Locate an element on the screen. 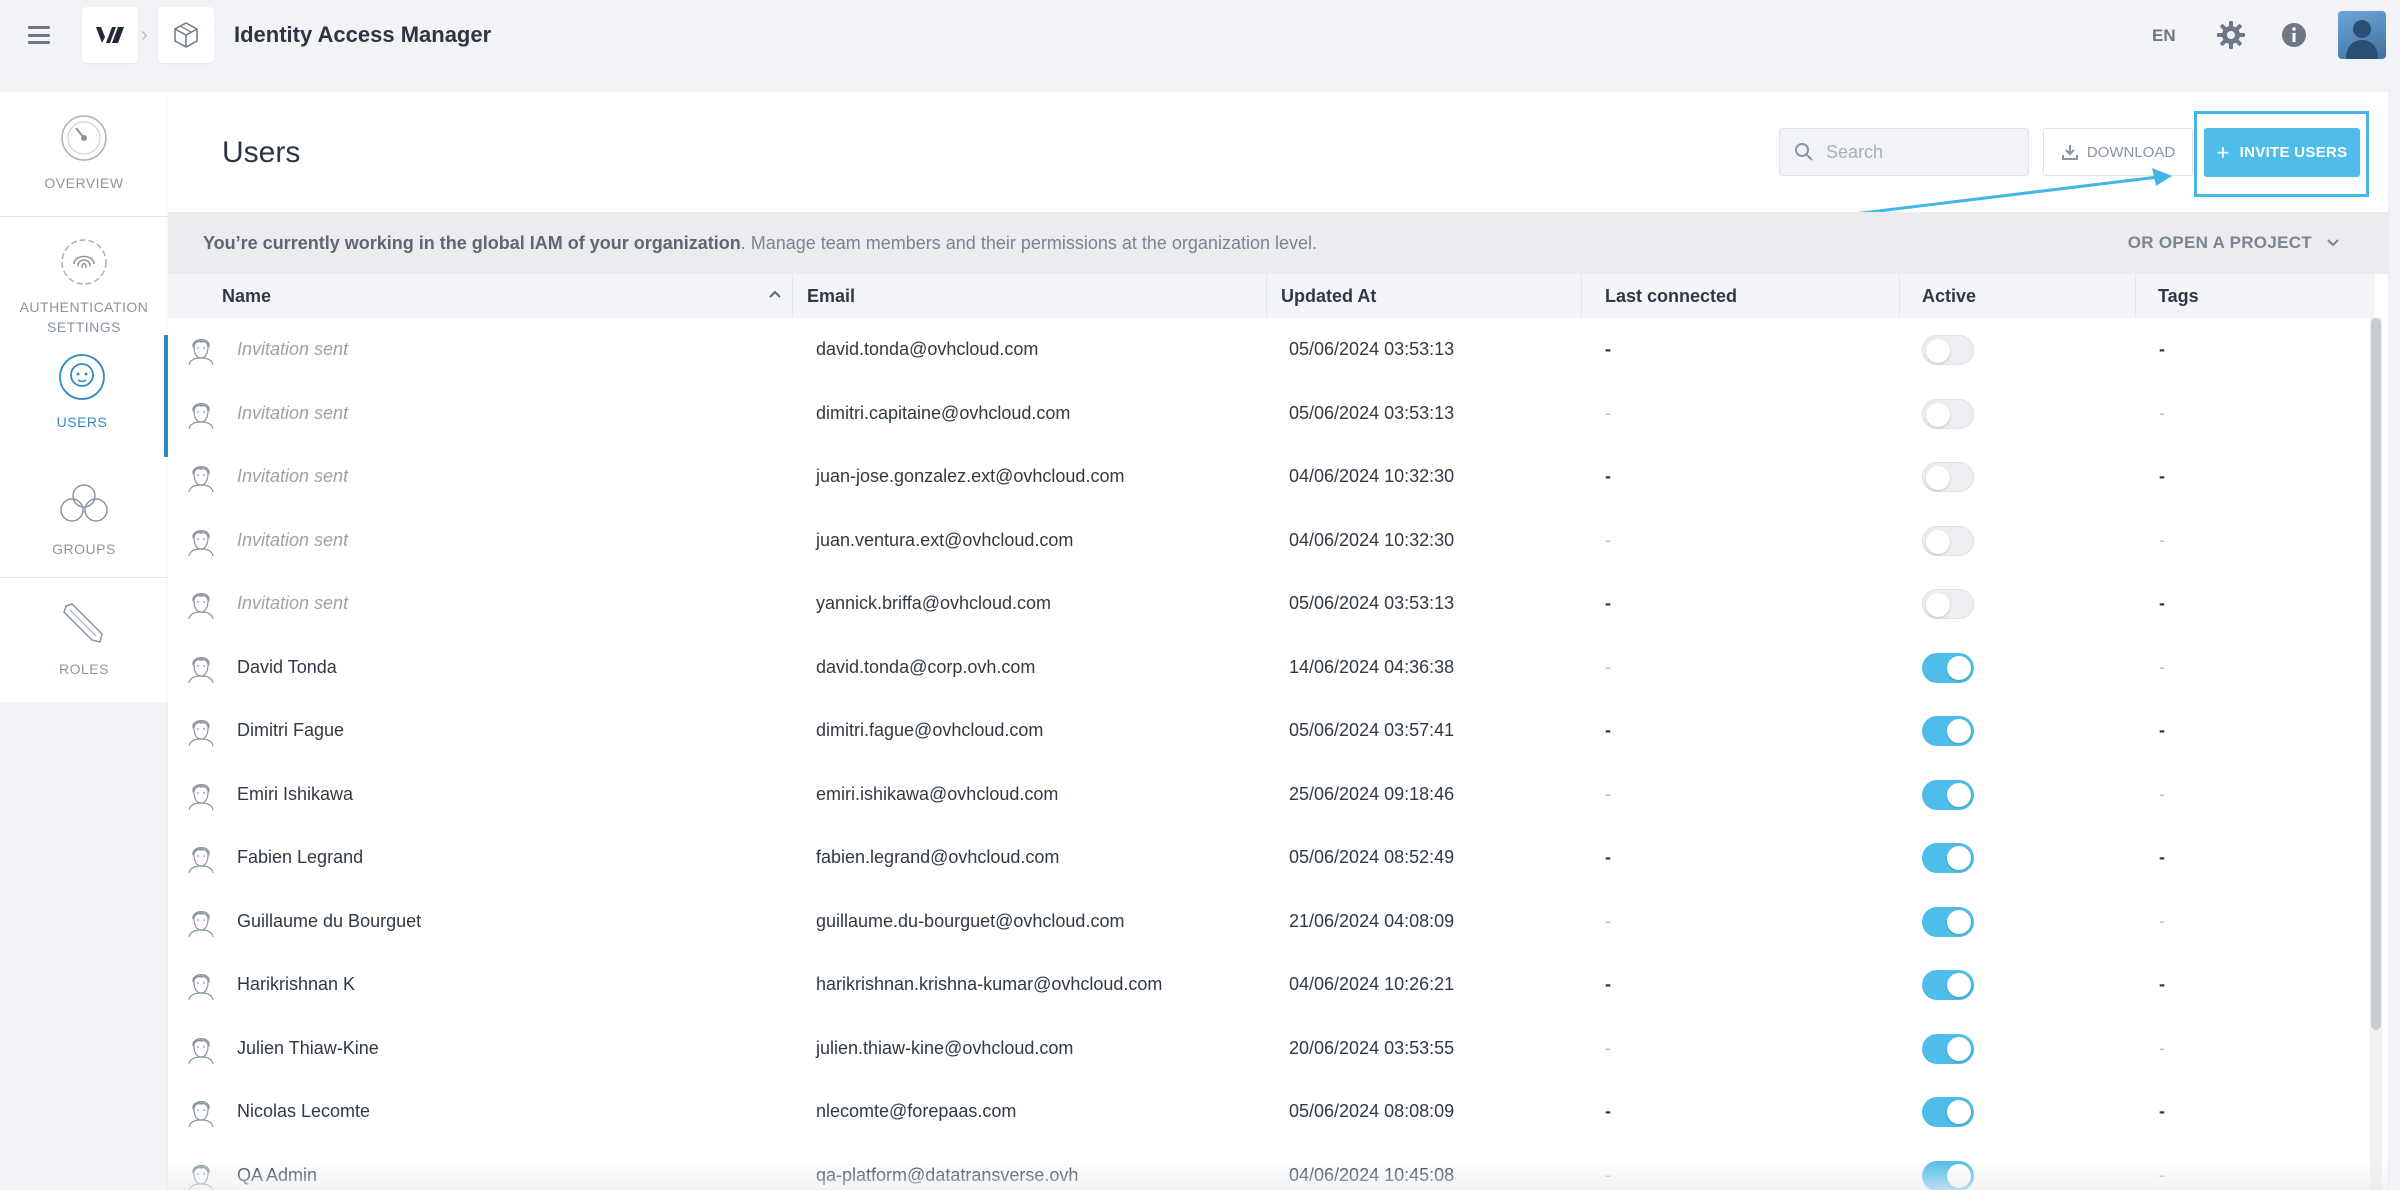 The width and height of the screenshot is (2400, 1190). updated-at: 05/06/2024 03:53:13 is located at coordinates (1372, 412).